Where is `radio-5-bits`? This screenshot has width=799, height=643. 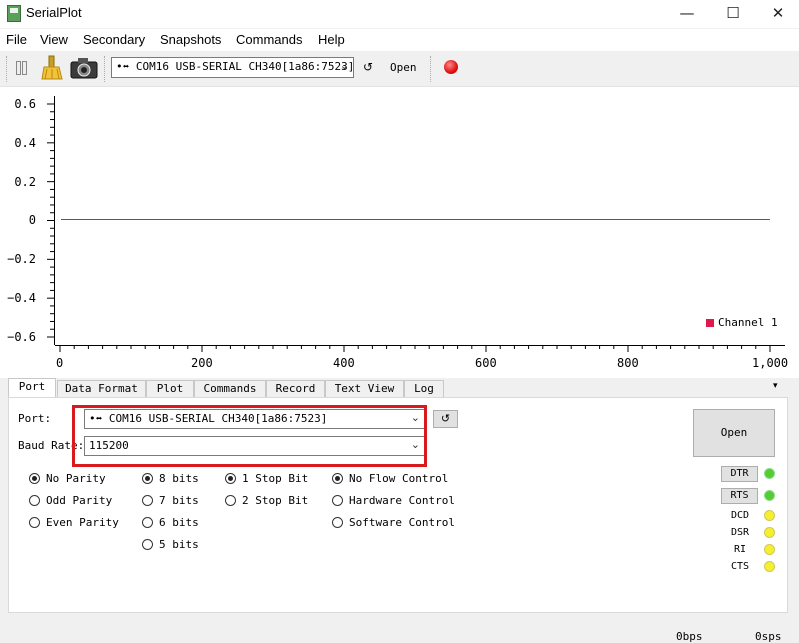 radio-5-bits is located at coordinates (147, 544).